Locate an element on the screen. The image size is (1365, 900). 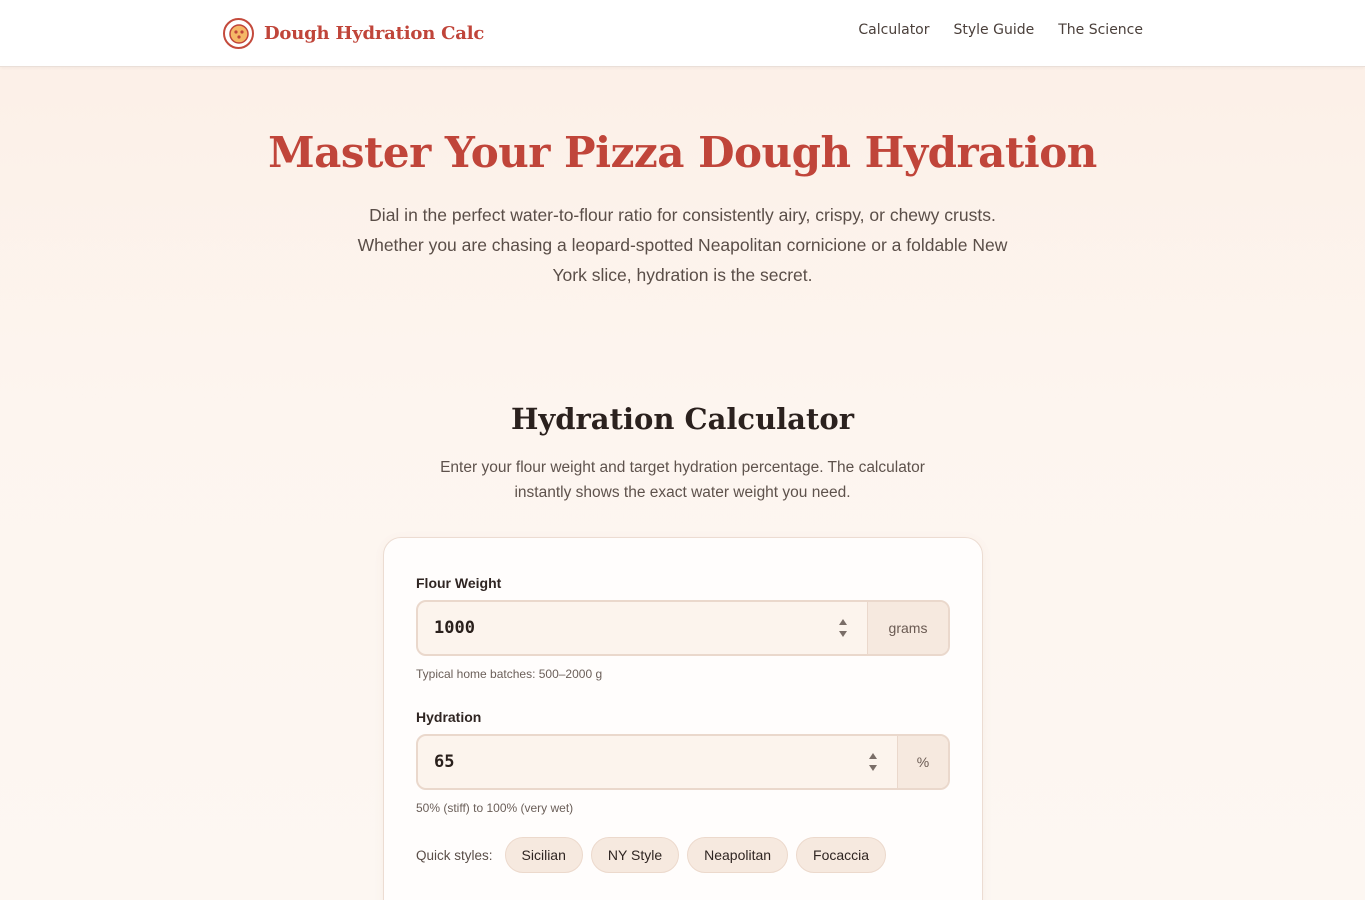
main-nav: Calculator Style Guide The Science is located at coordinates (1000, 30).